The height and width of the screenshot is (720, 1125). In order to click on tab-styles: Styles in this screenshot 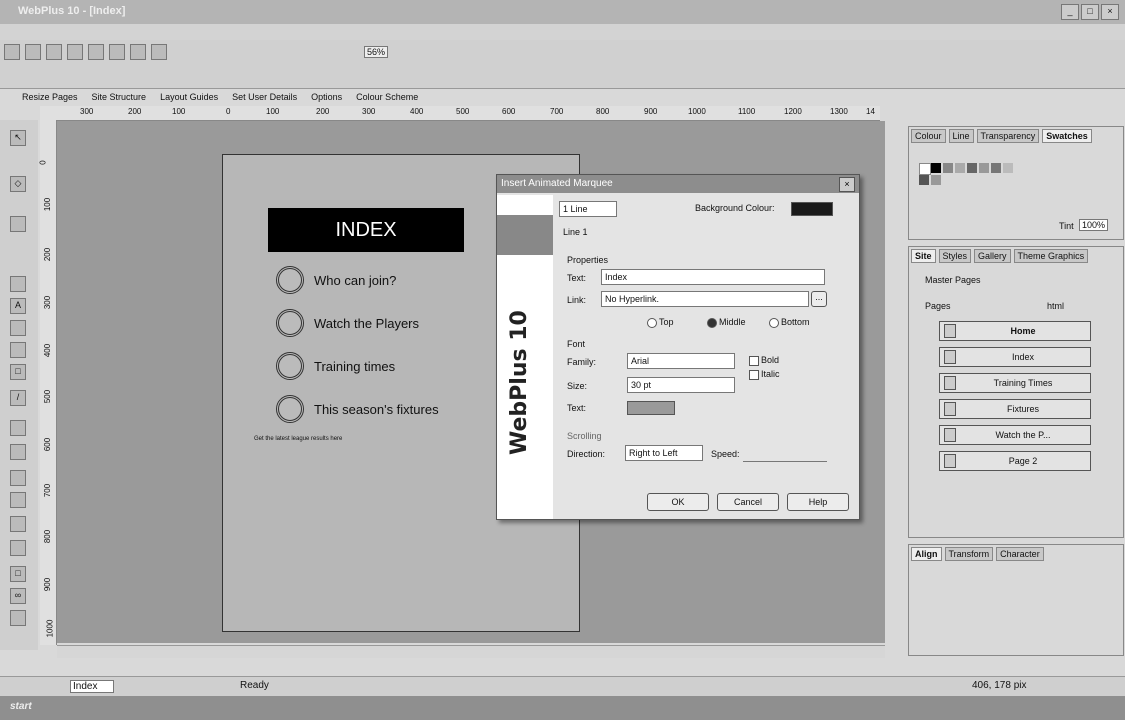, I will do `click(955, 256)`.